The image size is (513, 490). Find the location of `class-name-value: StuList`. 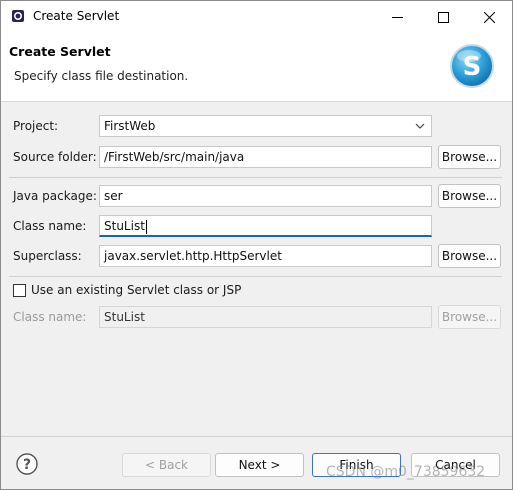

class-name-value: StuList is located at coordinates (124, 226).